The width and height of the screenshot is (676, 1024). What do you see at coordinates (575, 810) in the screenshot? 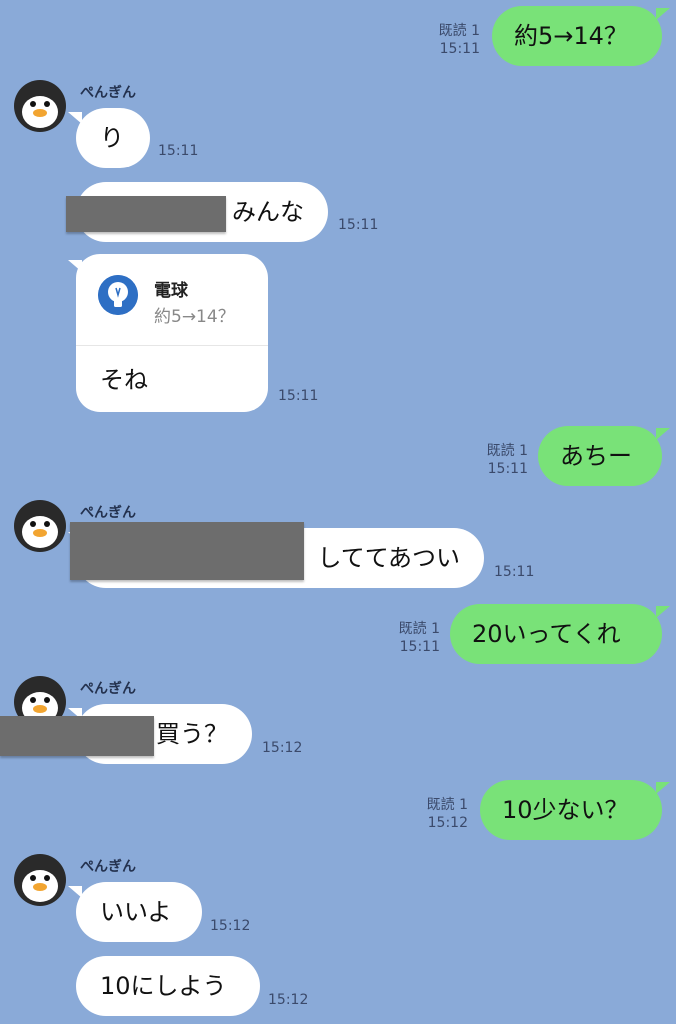
I see `message-bubble: 10少ない？` at bounding box center [575, 810].